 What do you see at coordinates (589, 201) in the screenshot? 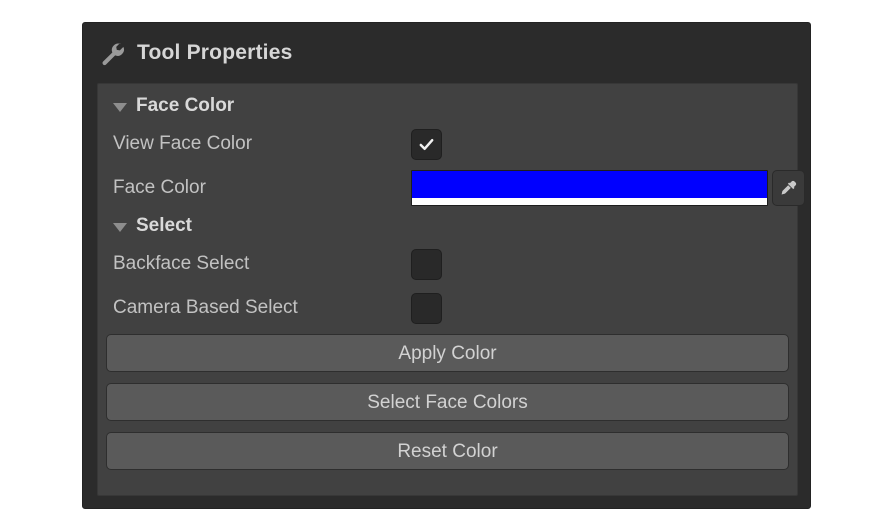
I see `alpha-bar` at bounding box center [589, 201].